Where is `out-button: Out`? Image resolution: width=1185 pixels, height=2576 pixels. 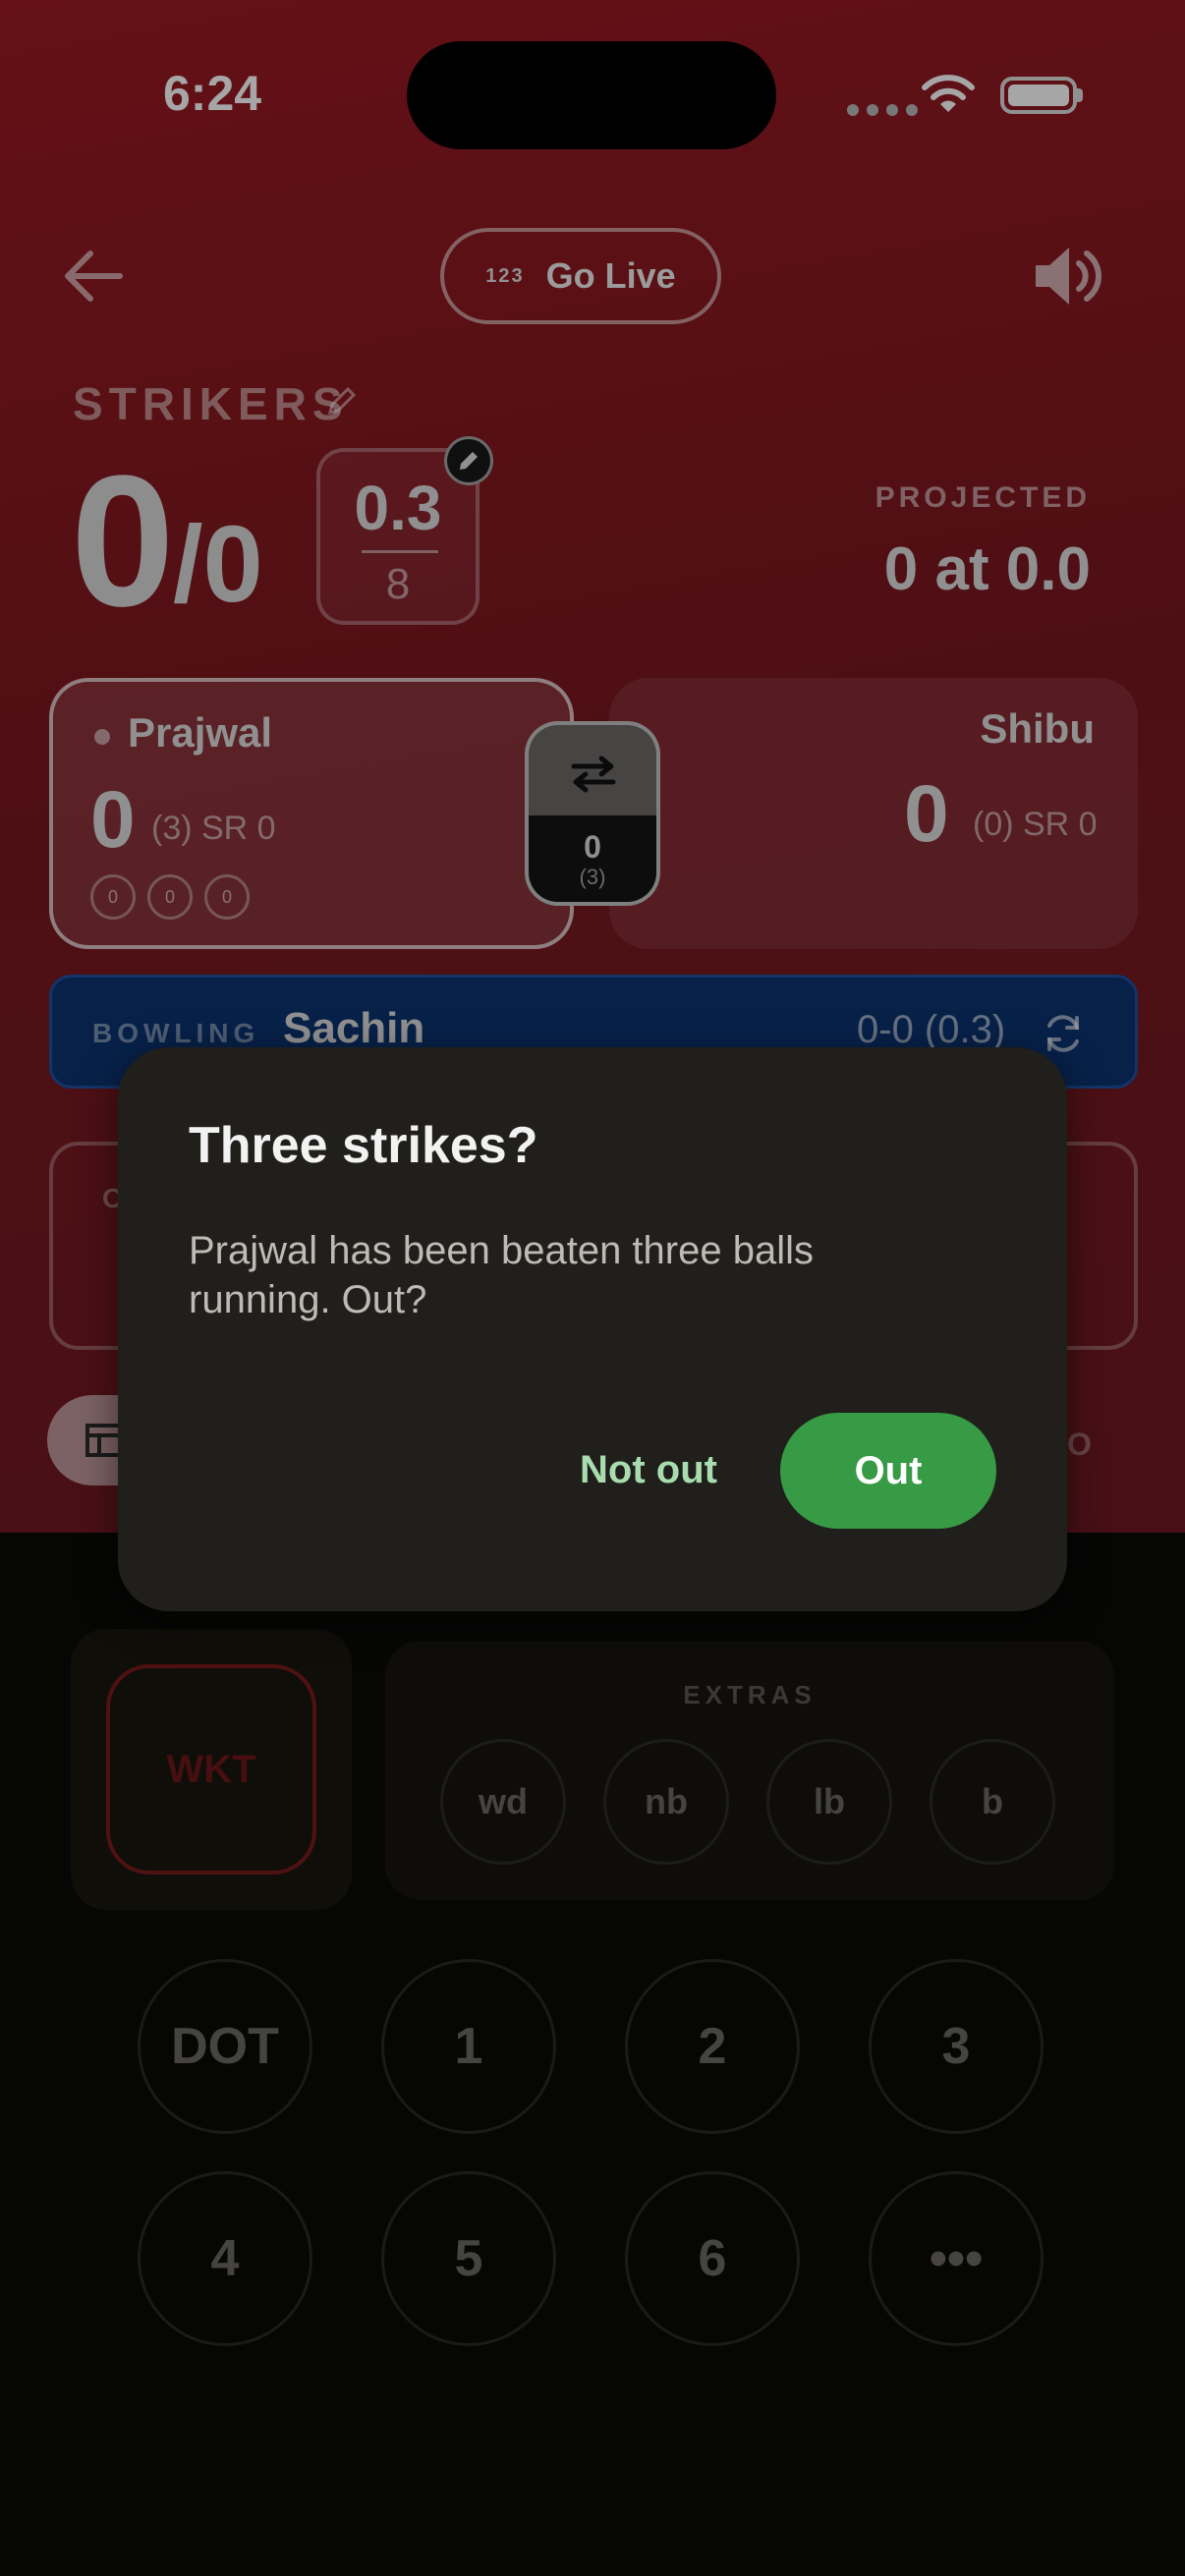 out-button: Out is located at coordinates (888, 1471).